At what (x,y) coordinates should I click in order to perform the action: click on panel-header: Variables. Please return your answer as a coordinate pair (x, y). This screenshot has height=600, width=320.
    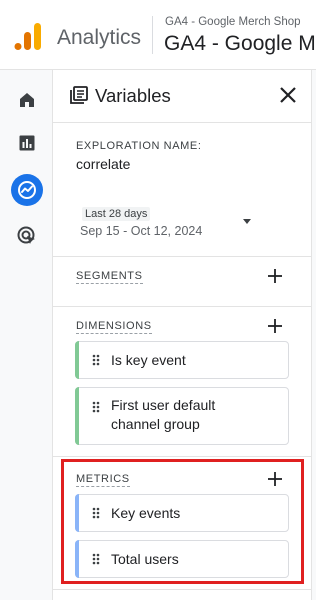
    Looking at the image, I should click on (182, 96).